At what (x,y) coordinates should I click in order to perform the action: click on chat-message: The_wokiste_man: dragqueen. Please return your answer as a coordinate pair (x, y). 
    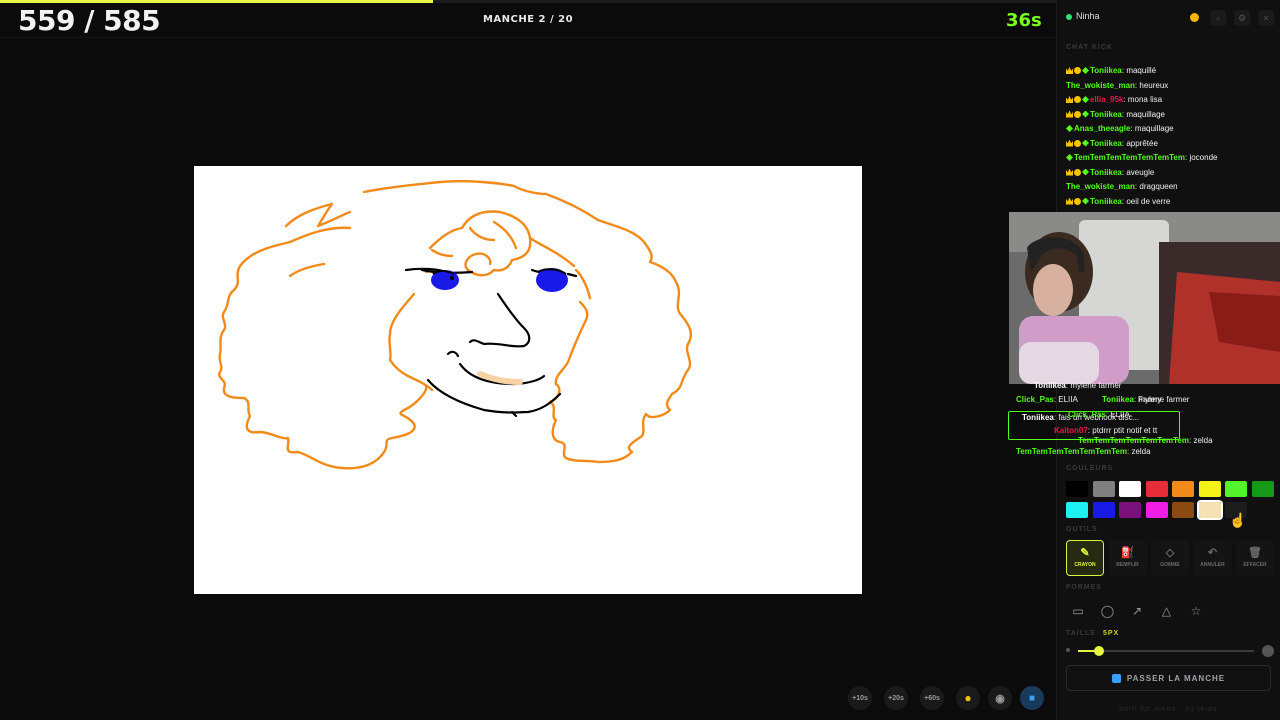
    Looking at the image, I should click on (1171, 187).